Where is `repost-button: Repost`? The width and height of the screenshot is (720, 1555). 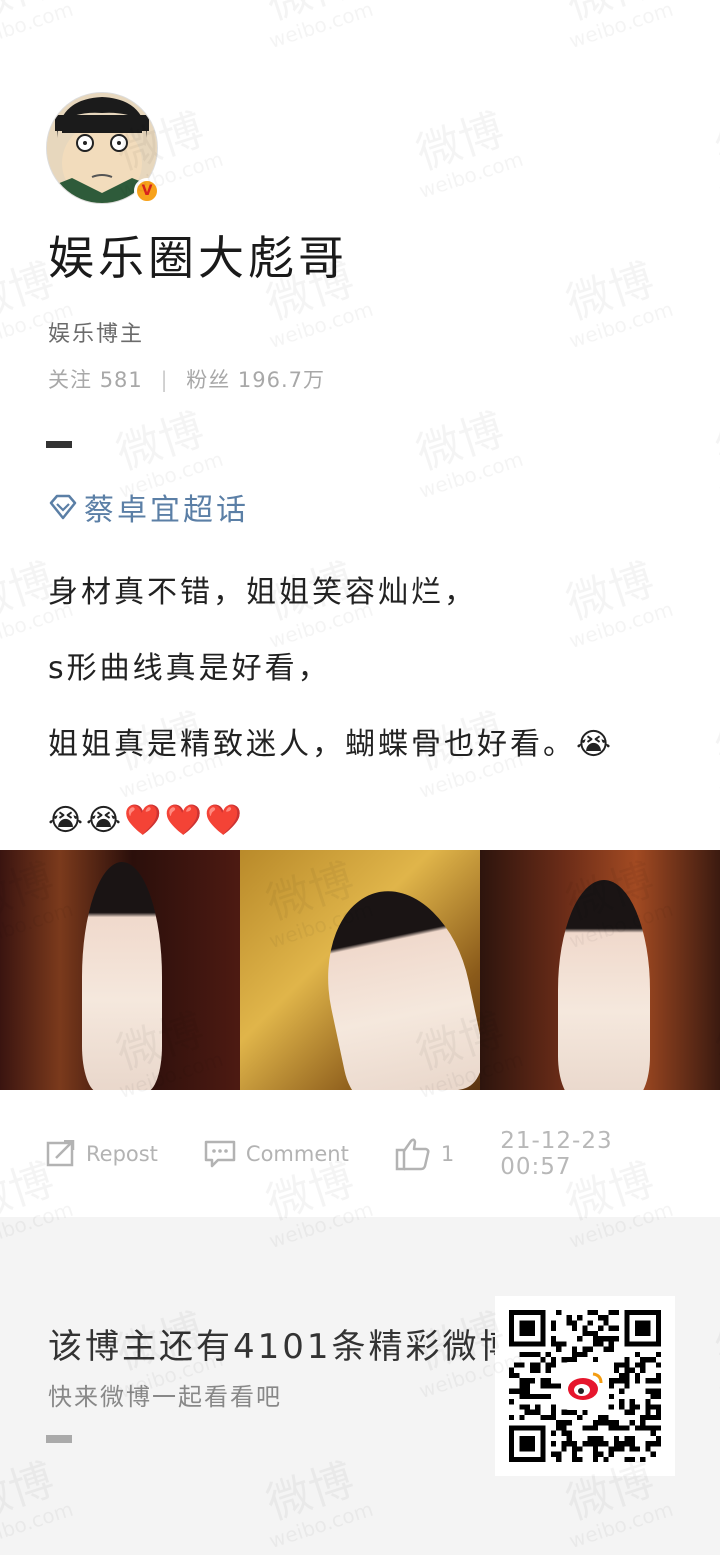
repost-button: Repost is located at coordinates (102, 1154).